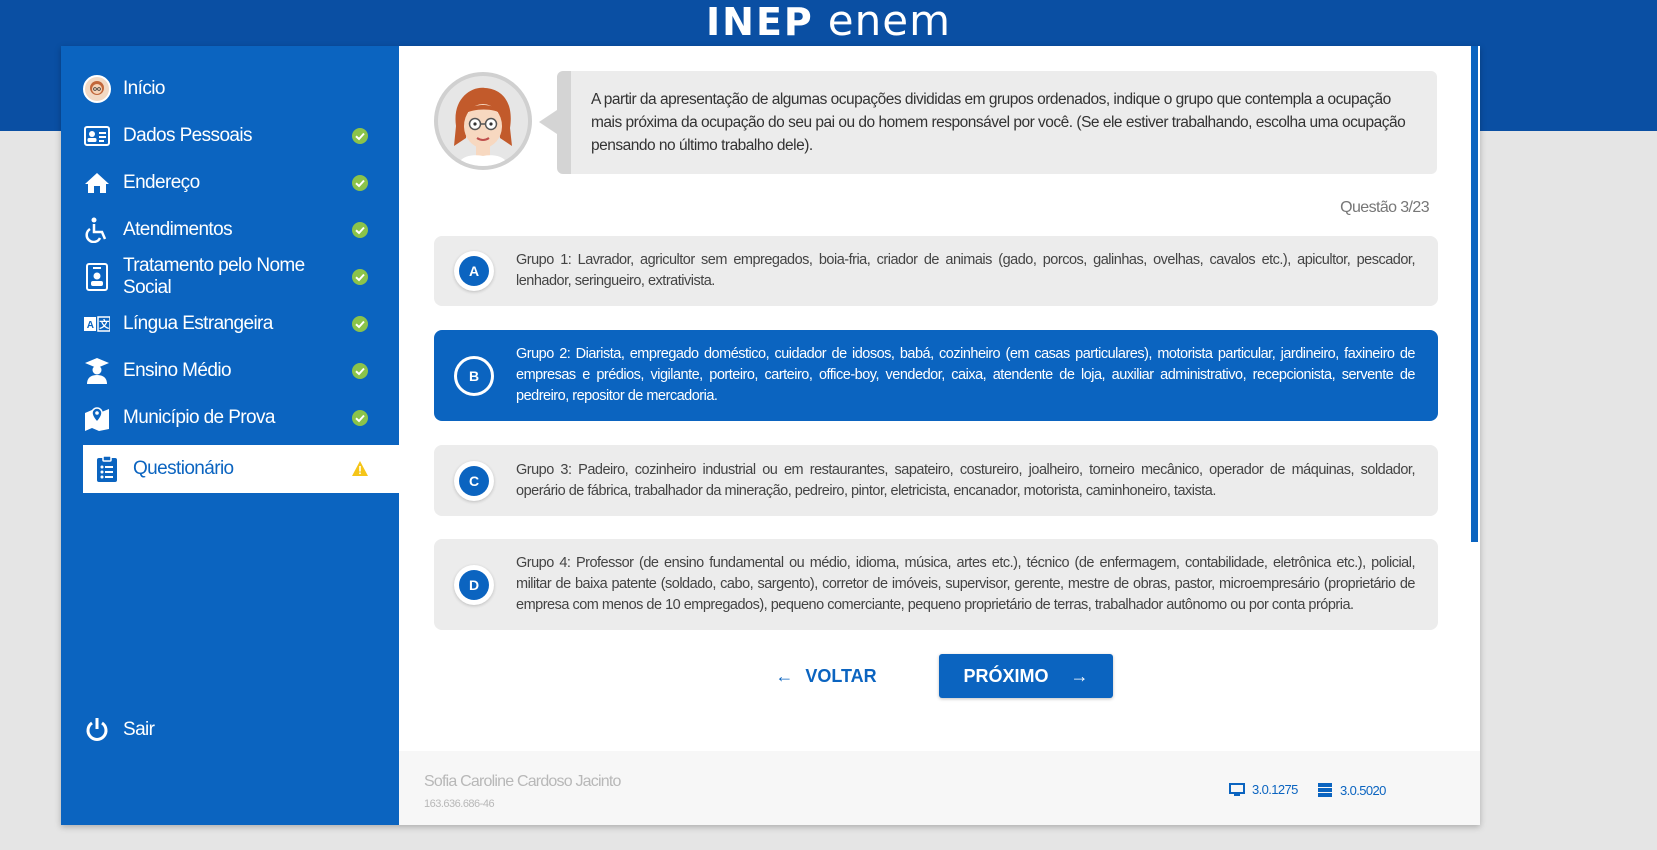  Describe the element at coordinates (548, 122) in the screenshot. I see `speech-bubble-tail` at that location.